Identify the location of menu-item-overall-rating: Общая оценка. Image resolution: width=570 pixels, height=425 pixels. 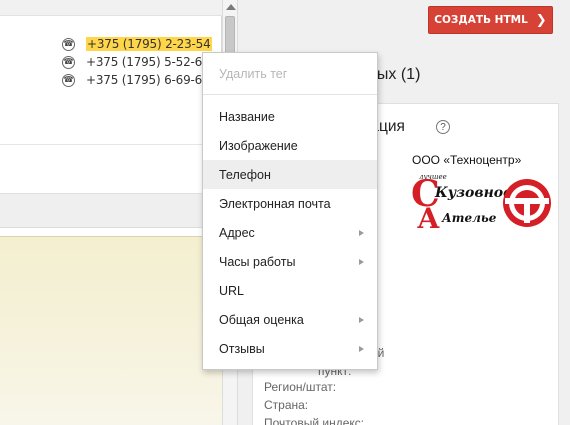
(290, 319).